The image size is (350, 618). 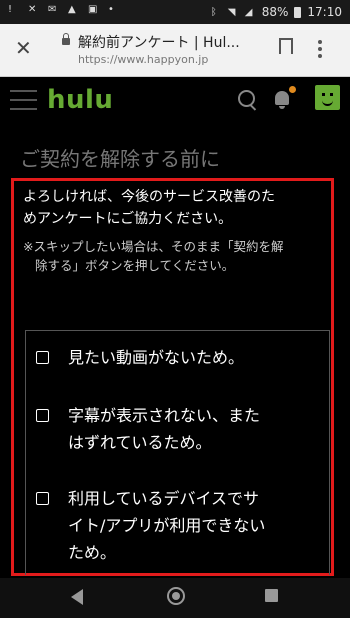 I want to click on option-label: 見たい動画がないため。, so click(x=156, y=357).